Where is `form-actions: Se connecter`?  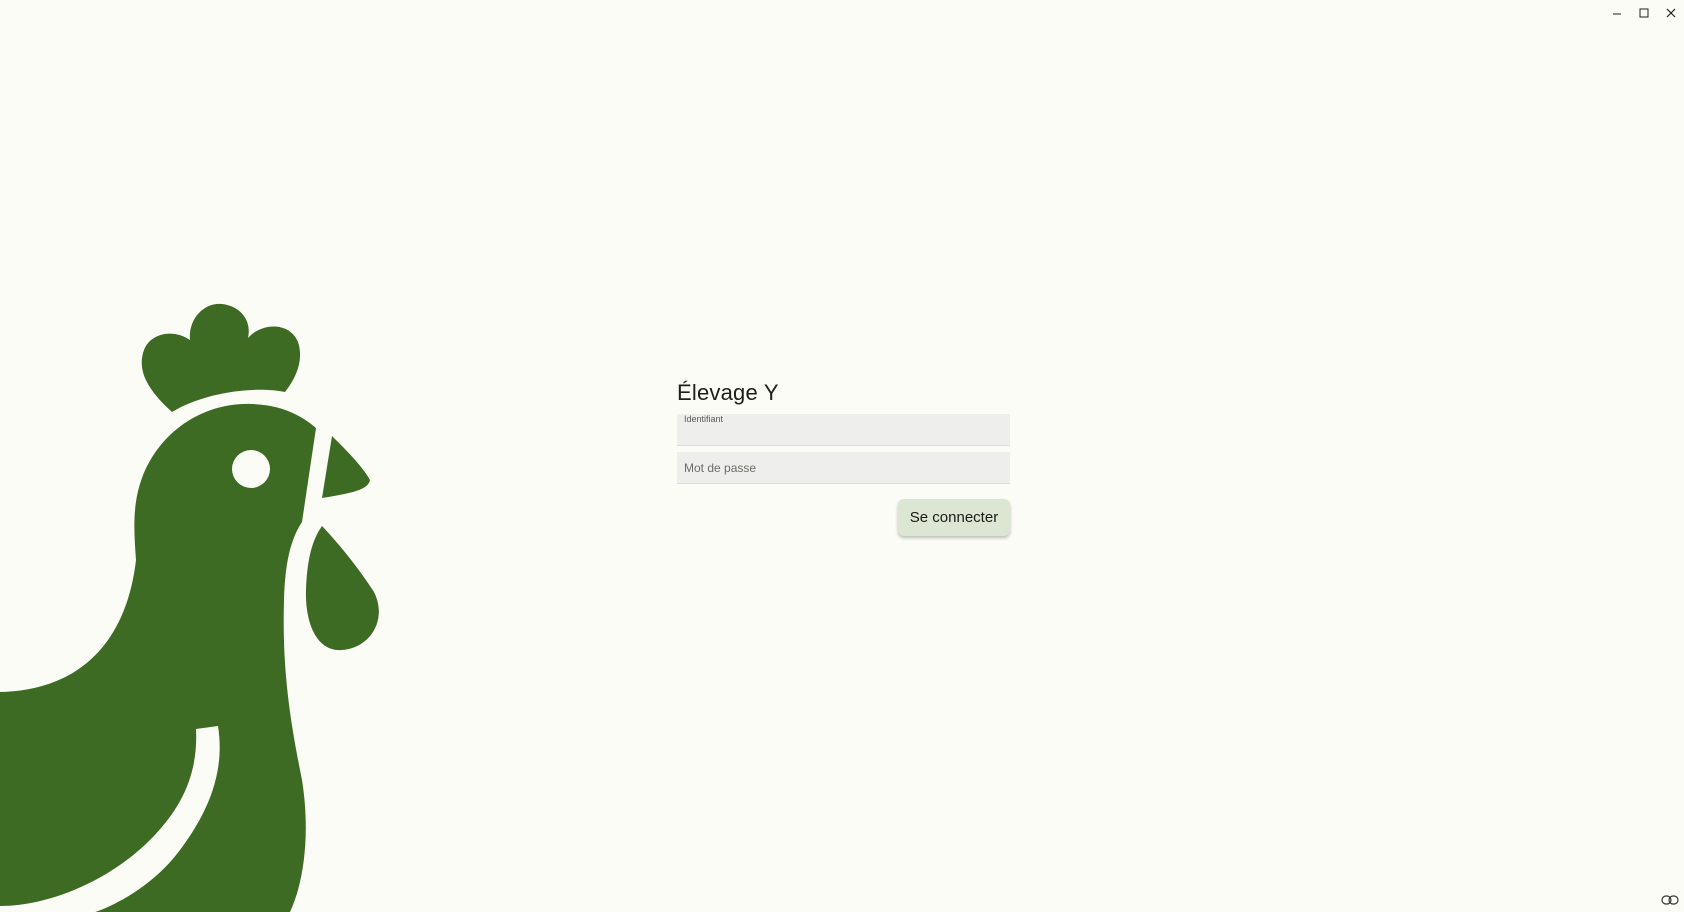
form-actions: Se connecter is located at coordinates (843, 517).